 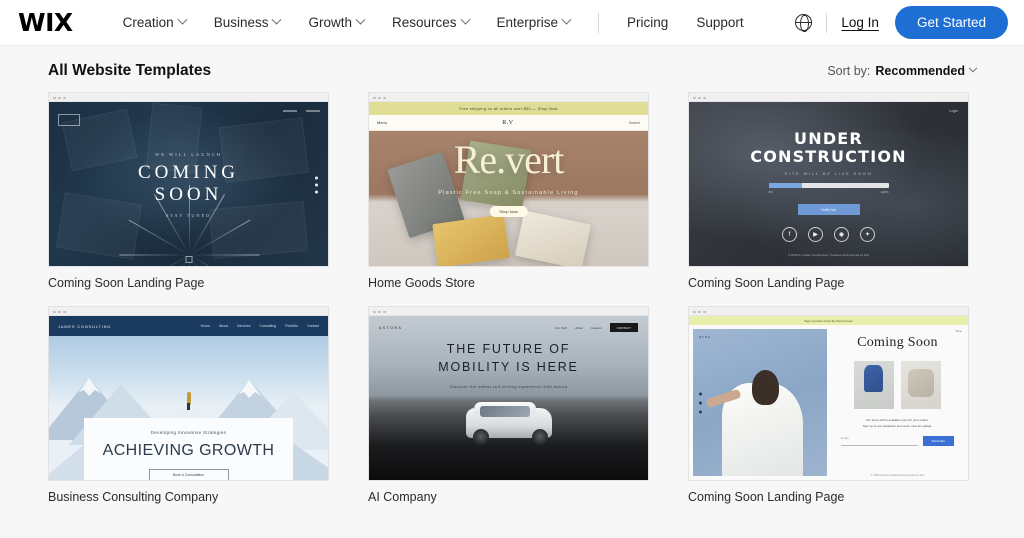 I want to click on nav-item-label: Enterprise, so click(x=527, y=22).